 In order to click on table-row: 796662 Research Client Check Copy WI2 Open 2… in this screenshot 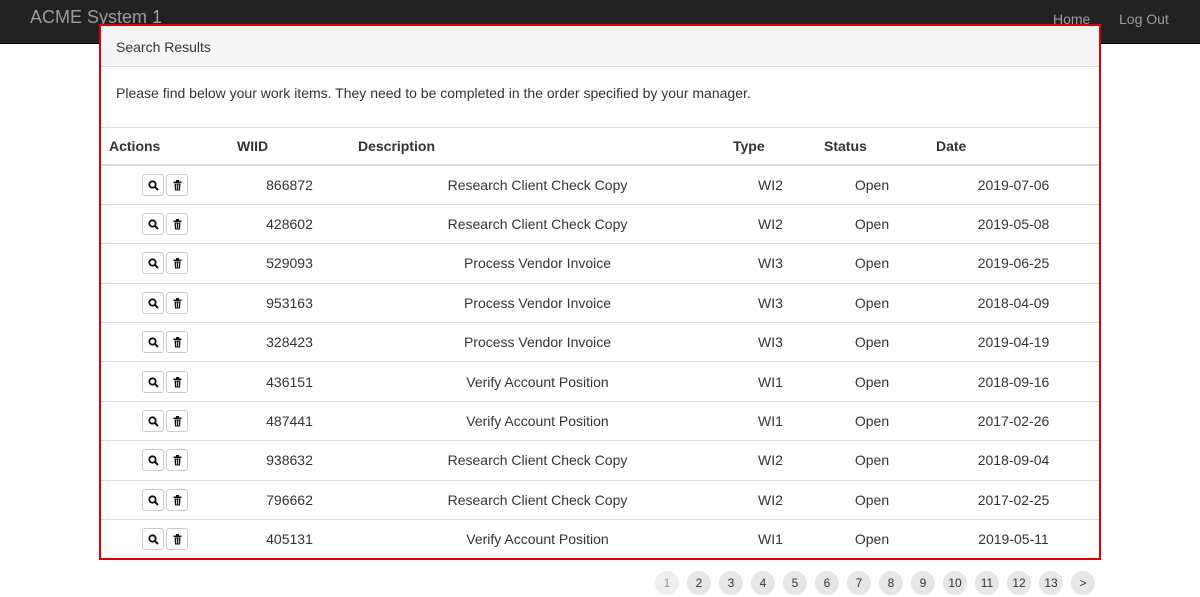, I will do `click(600, 500)`.